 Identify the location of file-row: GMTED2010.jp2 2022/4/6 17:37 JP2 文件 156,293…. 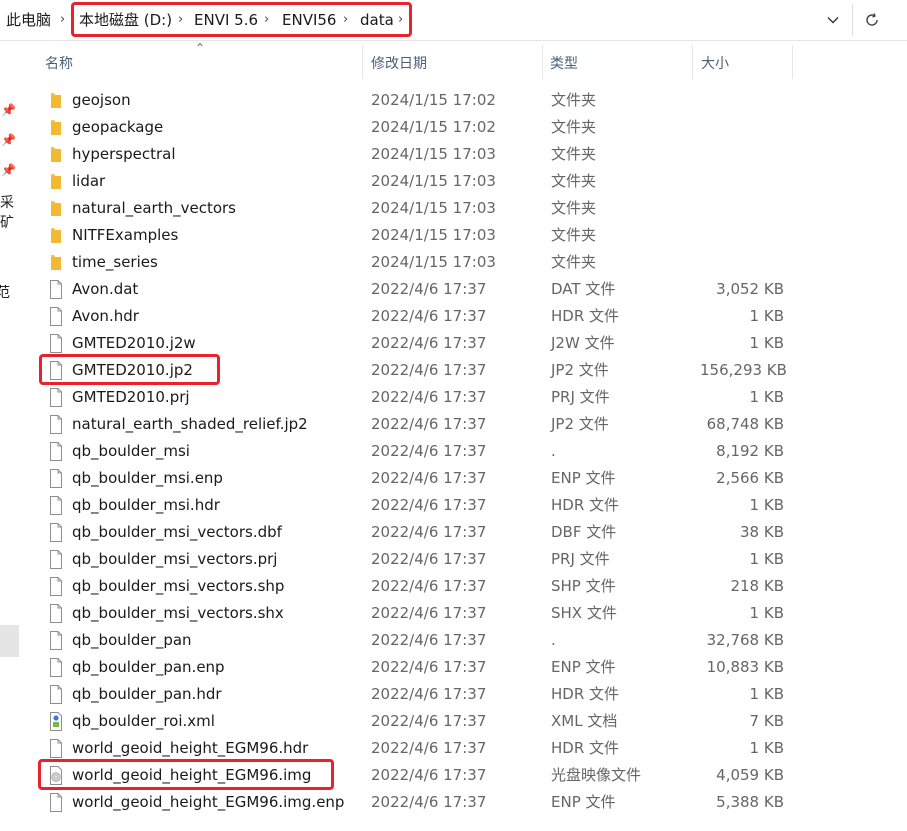
(460, 371).